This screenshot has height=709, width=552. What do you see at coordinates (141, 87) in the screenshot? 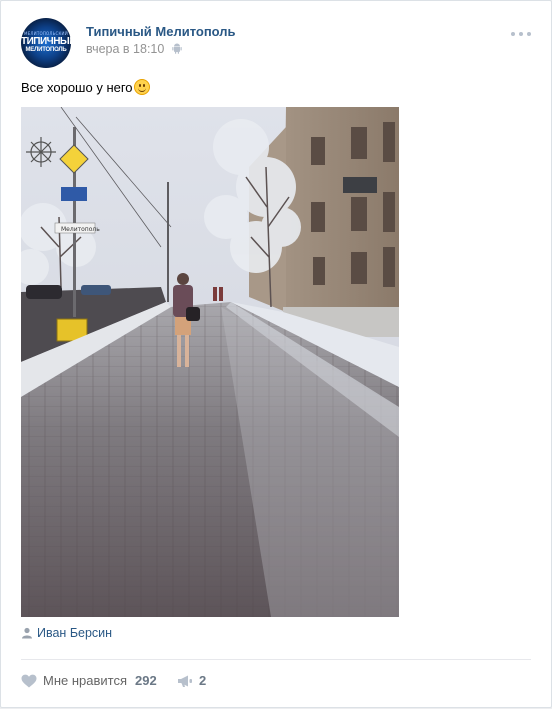
I see `smiling-face-emoji` at bounding box center [141, 87].